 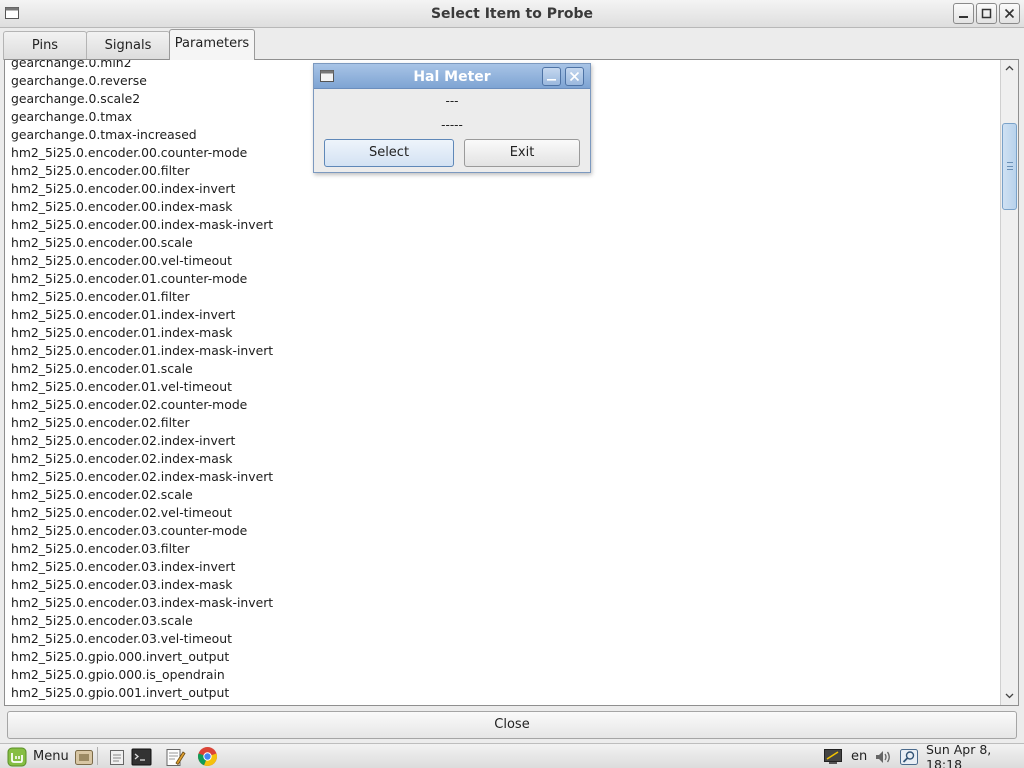 I want to click on window-titlebar: Select Item to Probe, so click(x=512, y=14).